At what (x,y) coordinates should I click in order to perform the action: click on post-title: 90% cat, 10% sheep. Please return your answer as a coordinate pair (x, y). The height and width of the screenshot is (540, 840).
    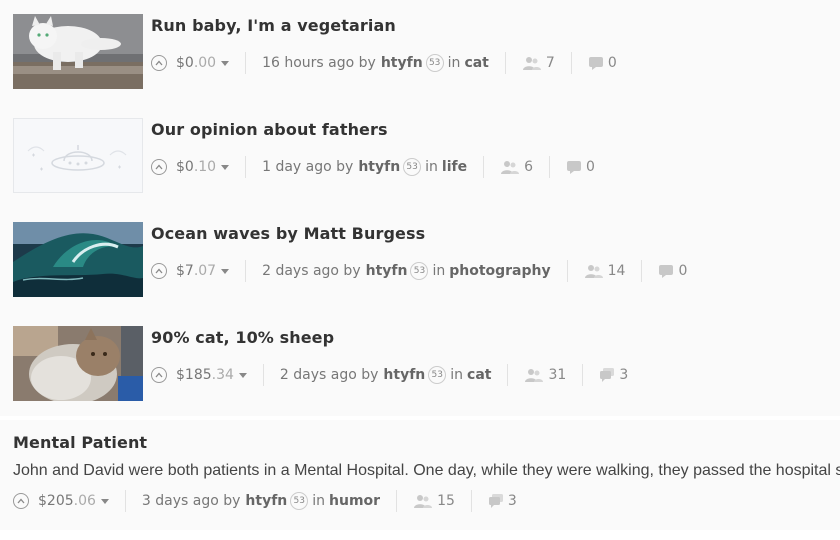
    Looking at the image, I should click on (242, 337).